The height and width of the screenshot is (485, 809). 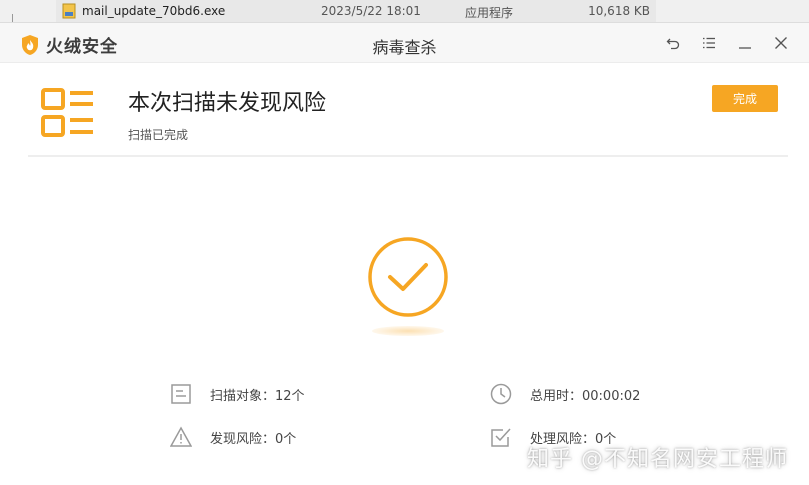 I want to click on stat-scan-objects: 扫描对象：12个, so click(x=237, y=394).